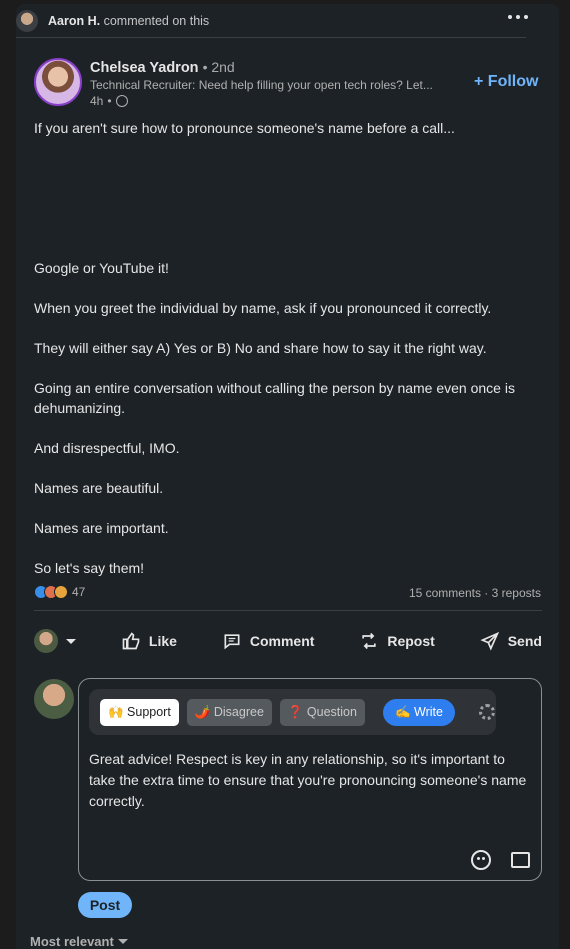 The image size is (570, 949). What do you see at coordinates (229, 712) in the screenshot?
I see `disagree-chip: 🌶️ Disagree` at bounding box center [229, 712].